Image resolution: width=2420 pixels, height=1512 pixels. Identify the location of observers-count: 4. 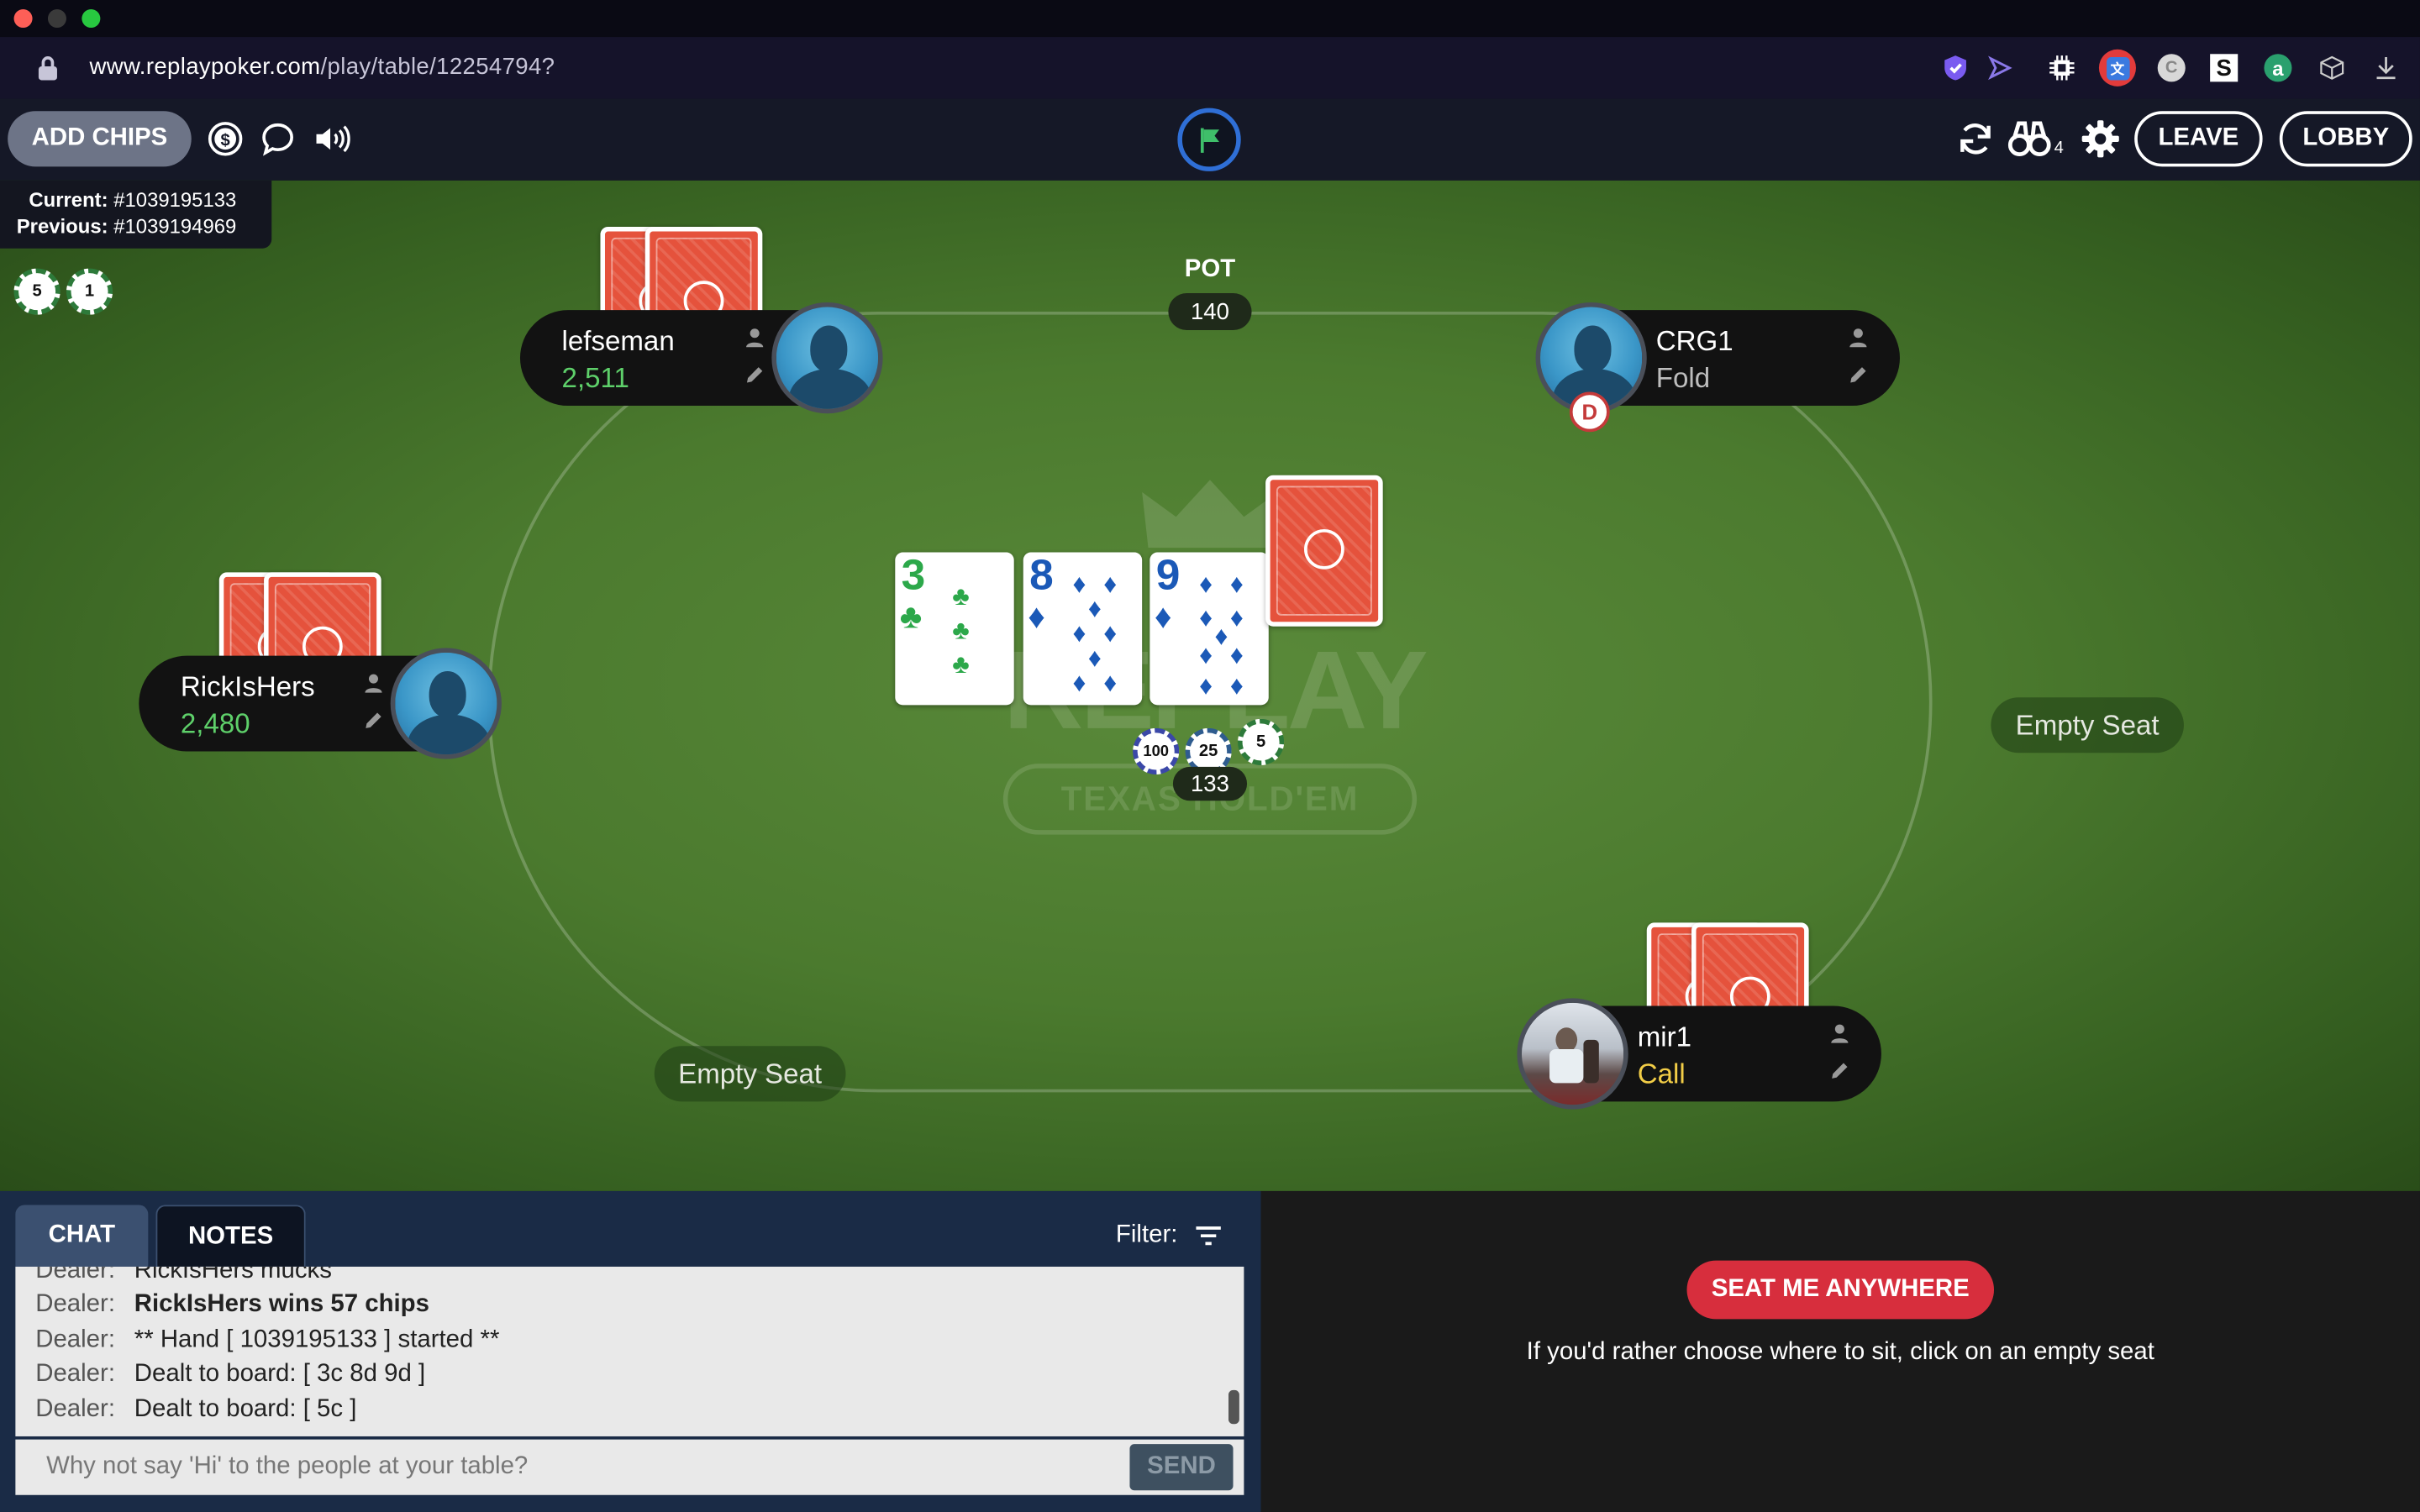
(2059, 148).